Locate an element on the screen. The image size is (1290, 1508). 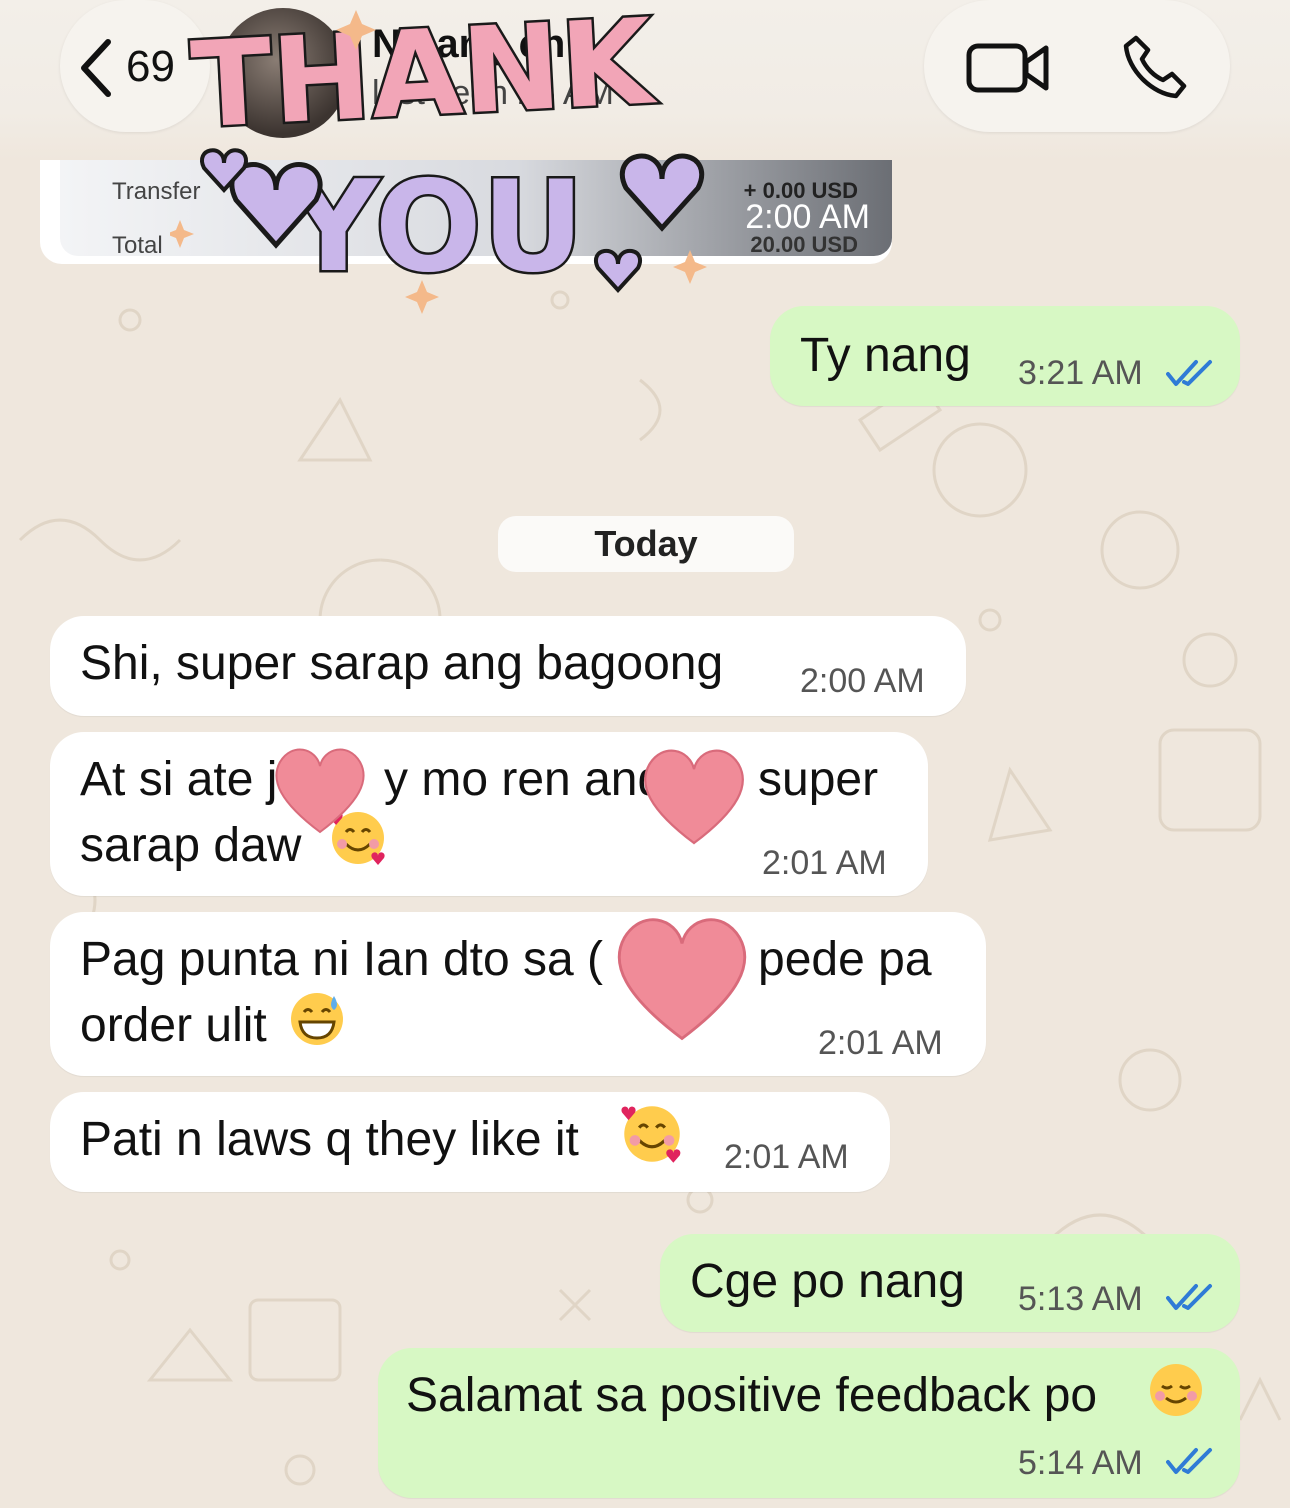
smiling-face-icon is located at coordinates (1176, 1390).